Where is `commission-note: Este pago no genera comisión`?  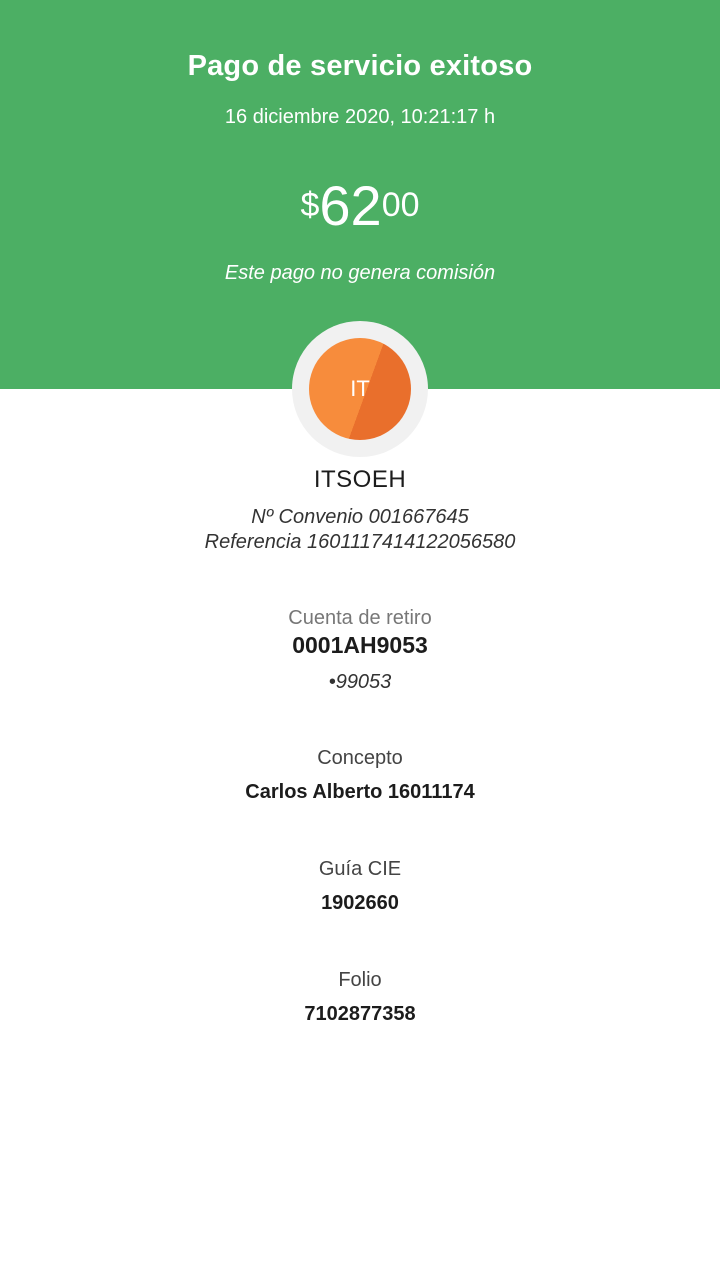
commission-note: Este pago no genera comisión is located at coordinates (360, 273).